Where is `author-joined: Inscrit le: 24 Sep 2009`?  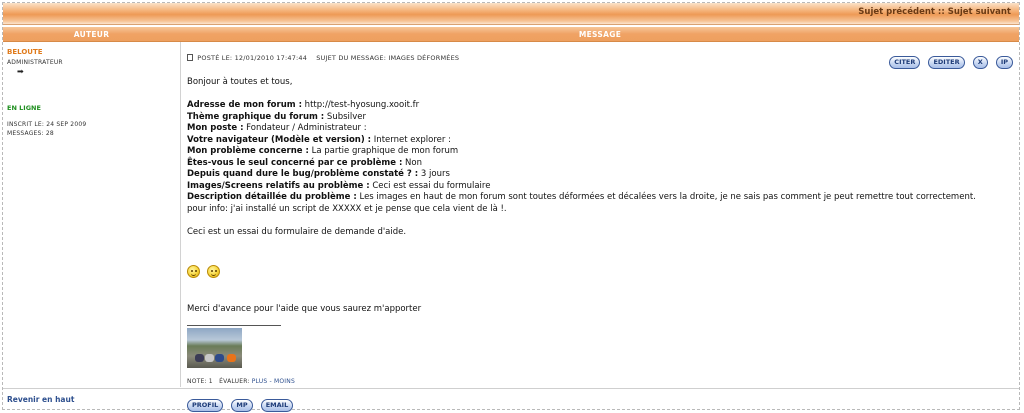
author-joined: Inscrit le: 24 Sep 2009 is located at coordinates (47, 124).